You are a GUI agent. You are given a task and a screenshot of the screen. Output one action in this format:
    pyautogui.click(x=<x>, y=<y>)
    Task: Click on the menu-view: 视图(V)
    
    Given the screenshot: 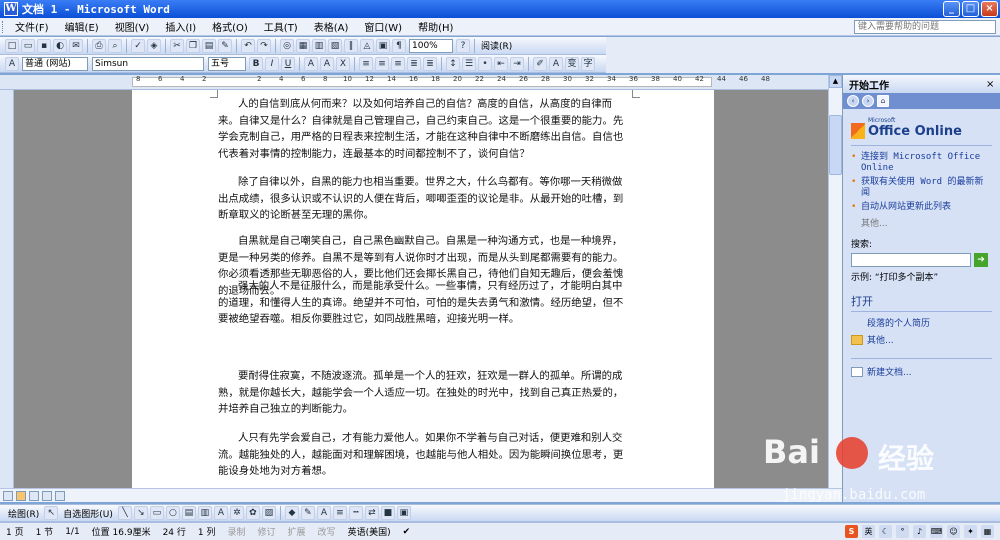 What is the action you would take?
    pyautogui.click(x=132, y=26)
    